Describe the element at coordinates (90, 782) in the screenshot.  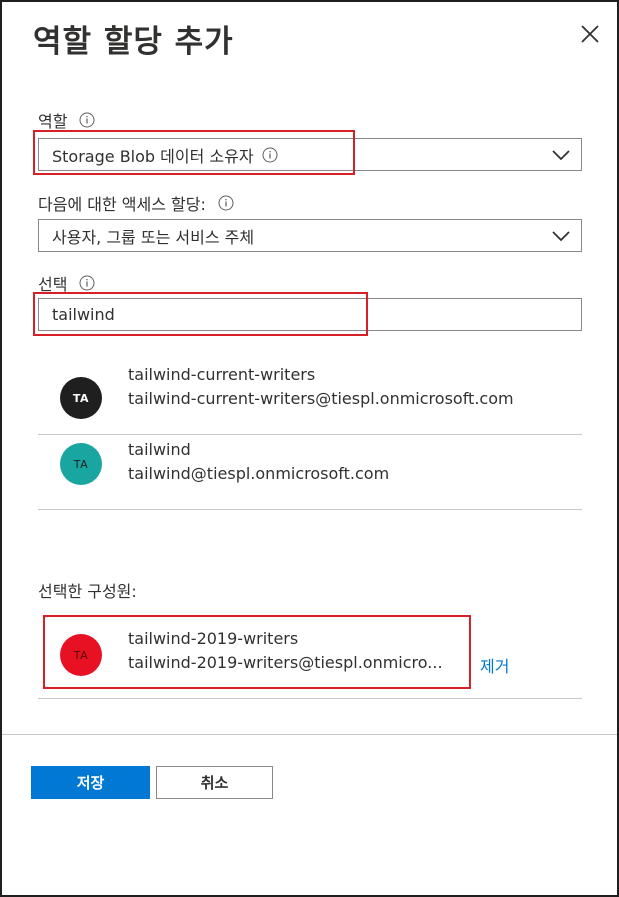
I see `save-button: 저장` at that location.